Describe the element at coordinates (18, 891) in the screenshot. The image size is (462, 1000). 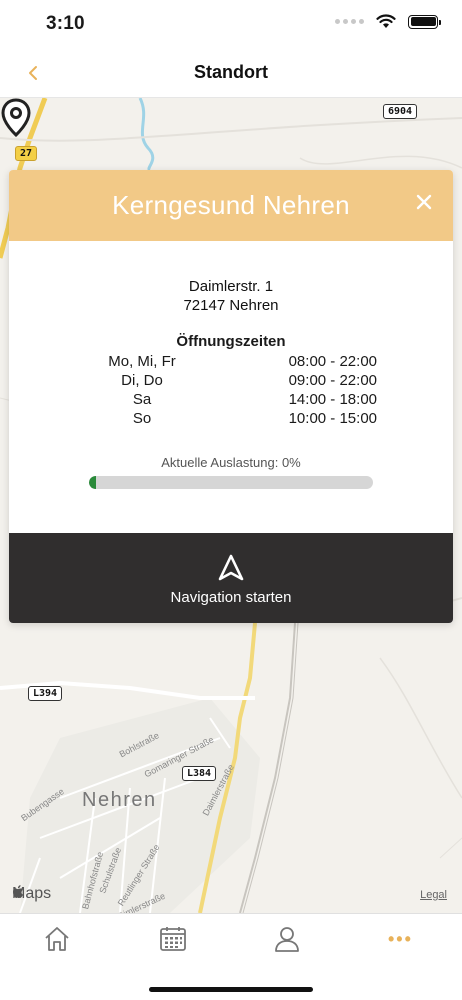
I see `apple-logo-icon` at that location.